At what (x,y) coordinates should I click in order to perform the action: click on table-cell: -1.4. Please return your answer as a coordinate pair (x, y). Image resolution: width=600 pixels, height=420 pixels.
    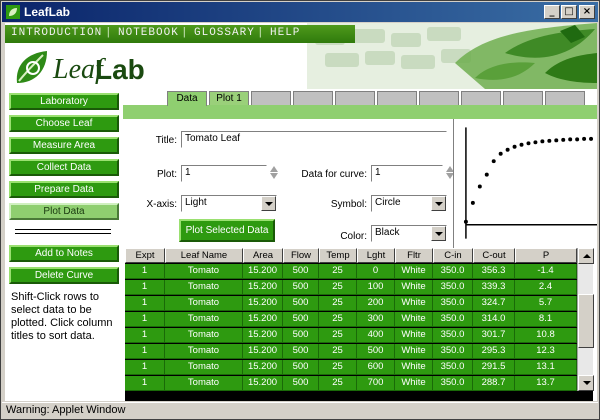
    Looking at the image, I should click on (546, 271).